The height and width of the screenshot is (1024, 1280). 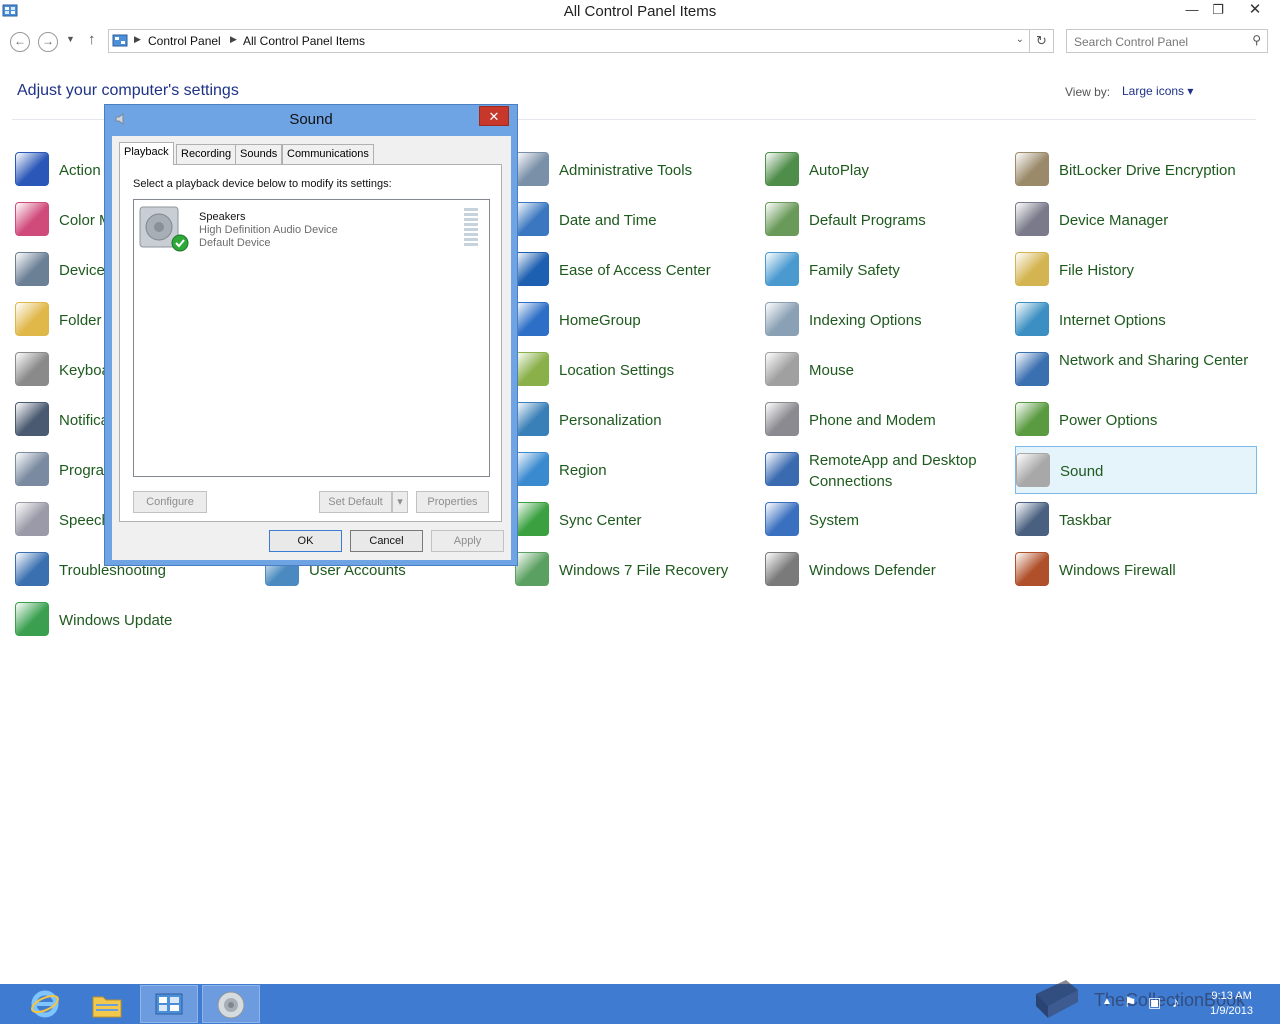 I want to click on devices-and-printers-icon, so click(x=32, y=269).